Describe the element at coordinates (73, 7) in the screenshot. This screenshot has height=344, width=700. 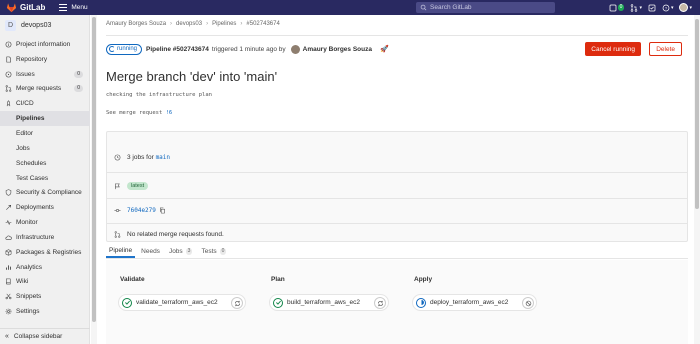
I see `menu-button: Menu` at that location.